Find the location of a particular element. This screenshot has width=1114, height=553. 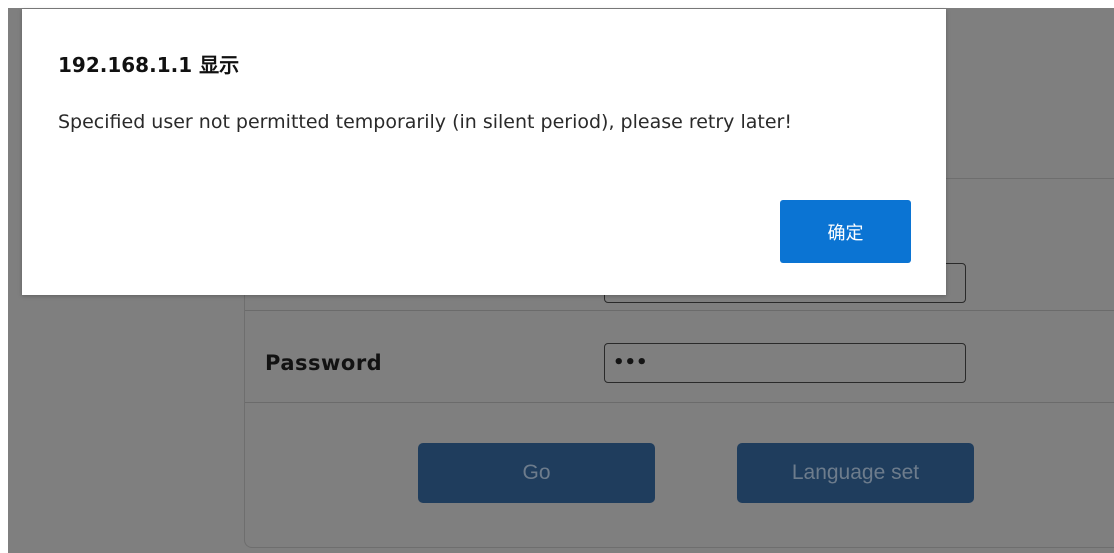

password-label: Password is located at coordinates (324, 363).